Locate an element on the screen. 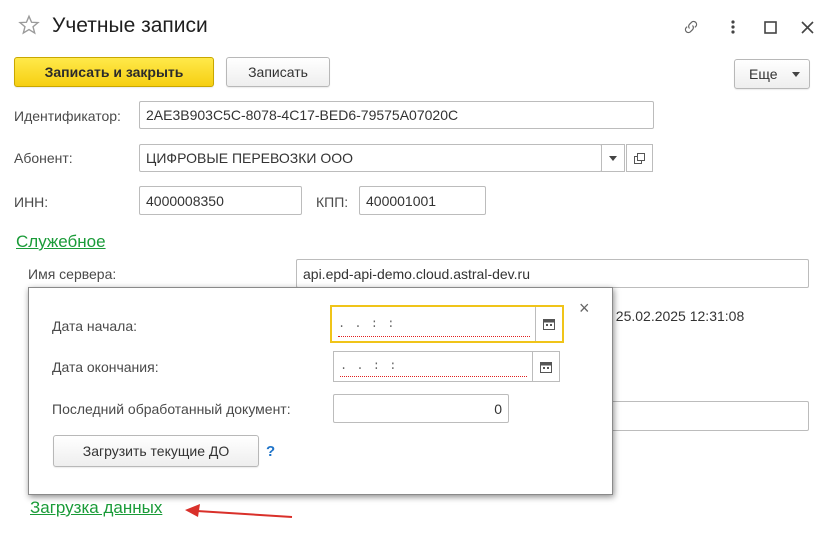  subscriber-open-button is located at coordinates (639, 158).